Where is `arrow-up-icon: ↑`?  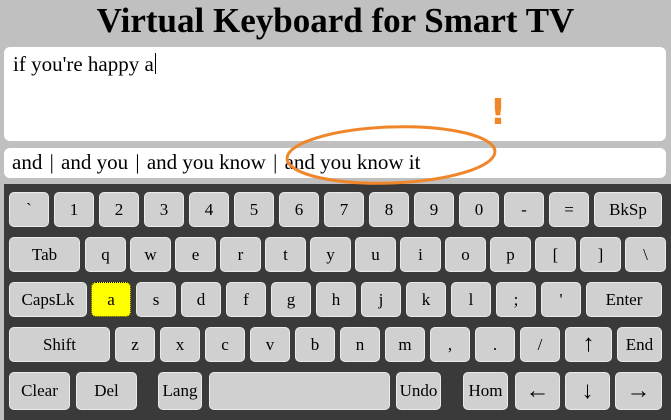
arrow-up-icon: ↑ is located at coordinates (588, 344).